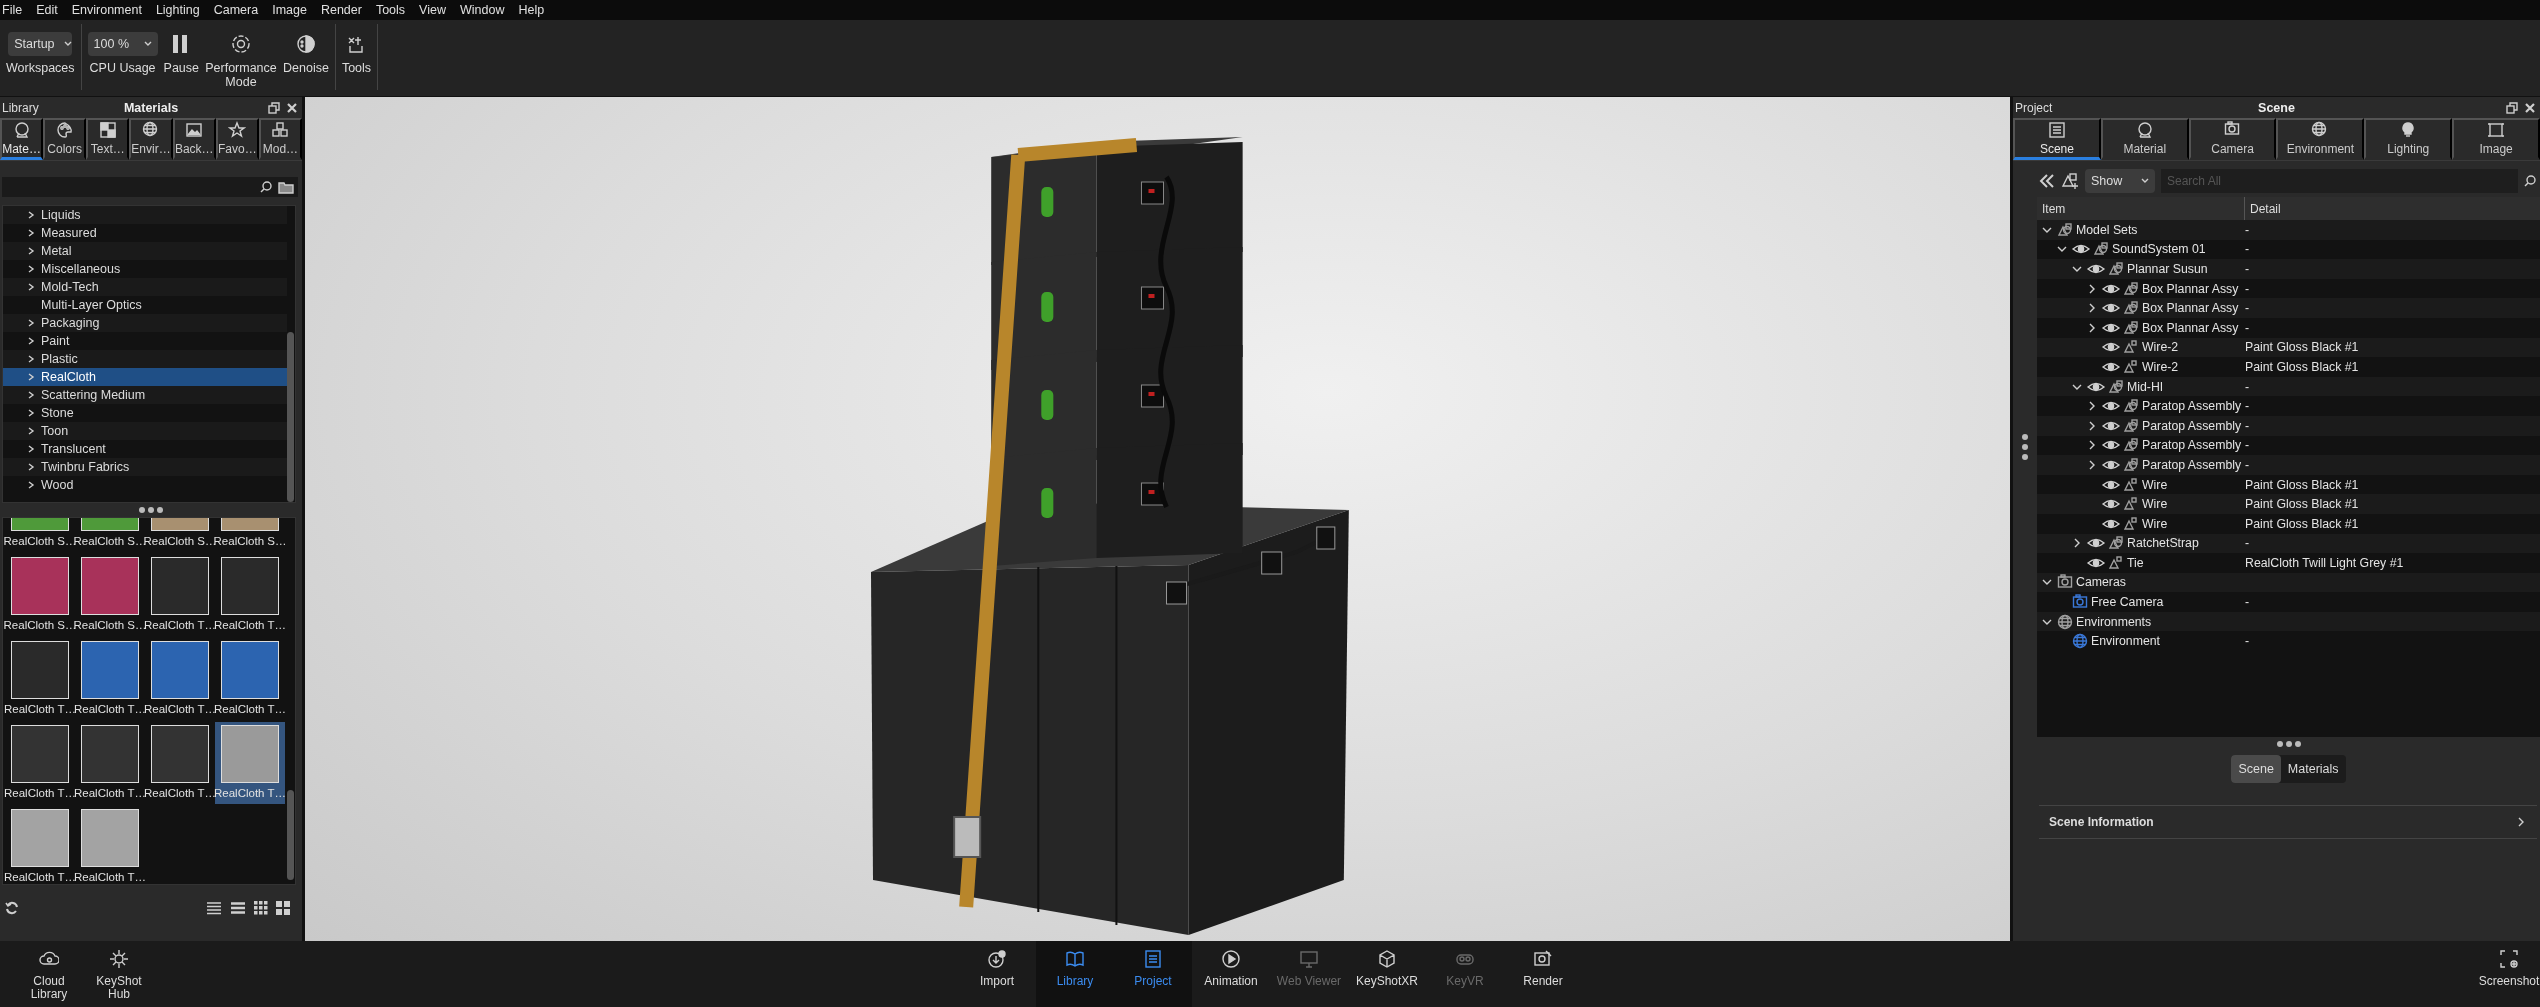 The image size is (2540, 1007). I want to click on show-dropdown: Show, so click(2120, 181).